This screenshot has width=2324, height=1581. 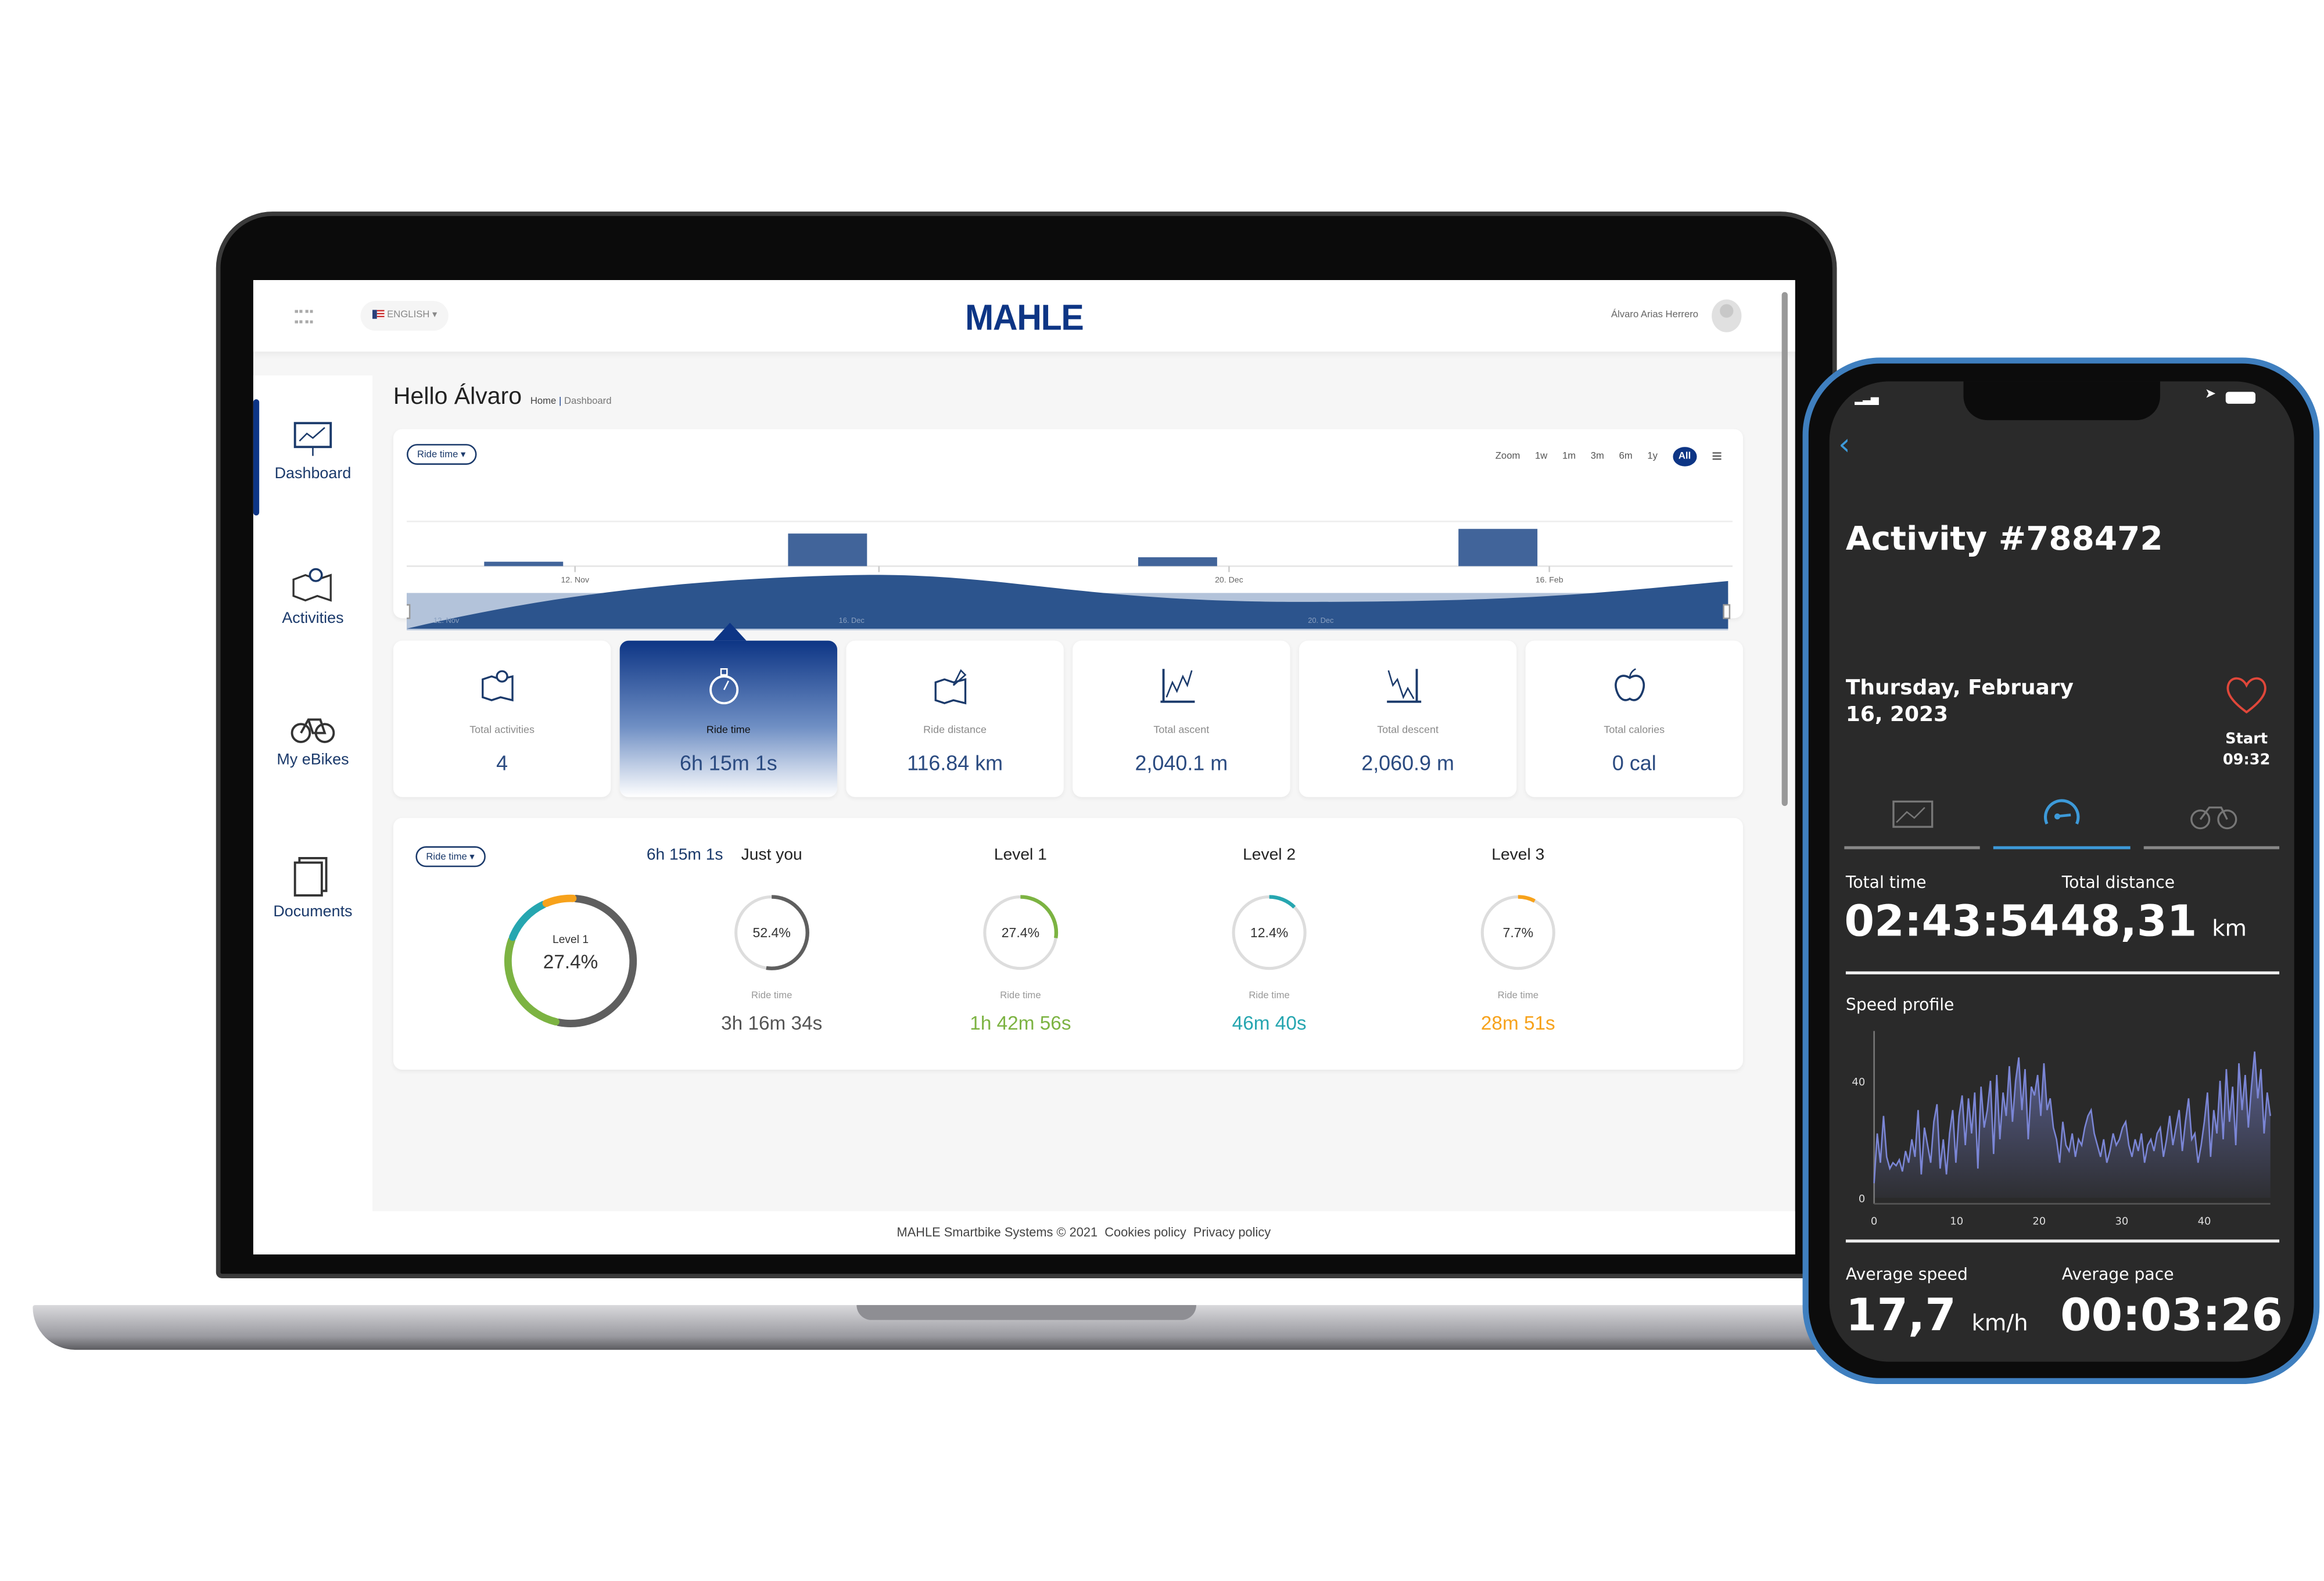 I want to click on level-ring: 52.4%, so click(x=771, y=932).